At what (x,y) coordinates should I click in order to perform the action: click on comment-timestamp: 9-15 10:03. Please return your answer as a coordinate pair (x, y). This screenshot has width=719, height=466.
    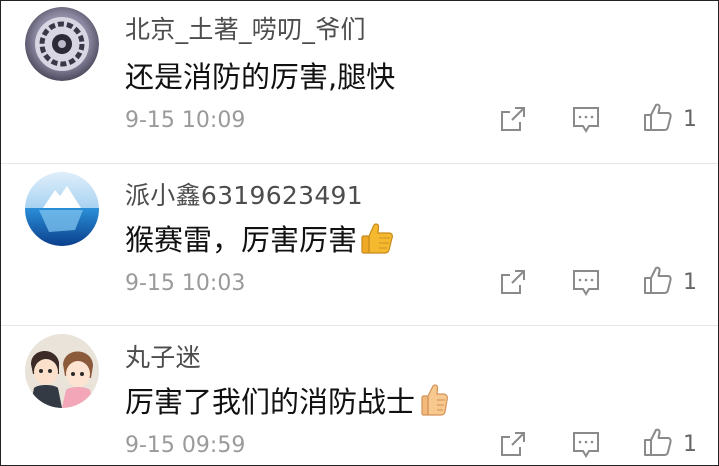
    Looking at the image, I should click on (185, 283).